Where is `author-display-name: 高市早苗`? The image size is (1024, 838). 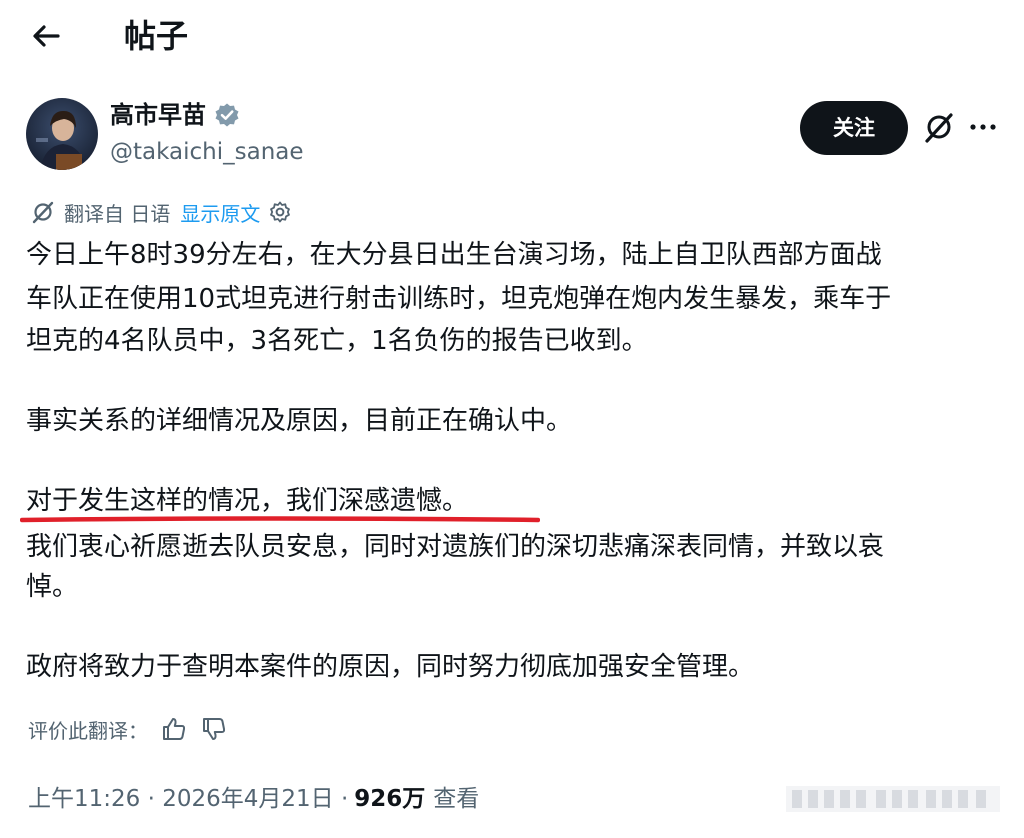 author-display-name: 高市早苗 is located at coordinates (158, 115).